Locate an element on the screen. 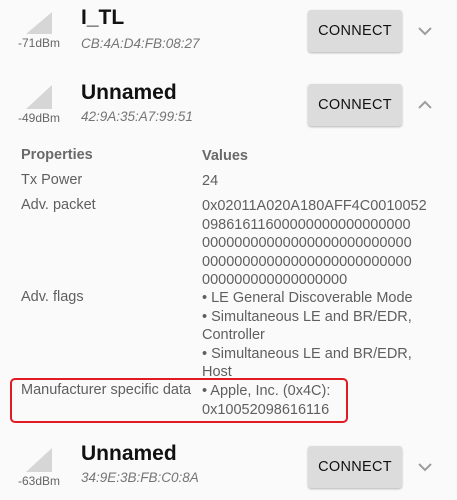  values-header: Values is located at coordinates (225, 156).